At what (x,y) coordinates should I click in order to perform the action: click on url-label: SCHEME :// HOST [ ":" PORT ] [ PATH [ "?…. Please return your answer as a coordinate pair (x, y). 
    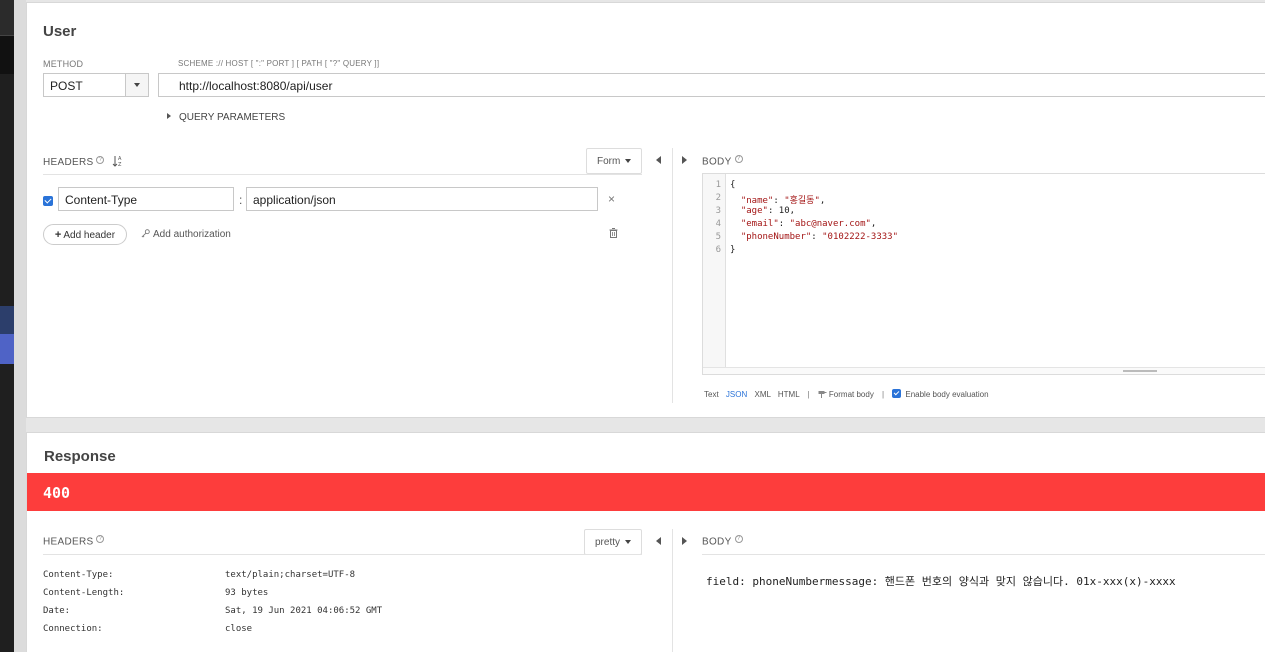
    Looking at the image, I should click on (279, 63).